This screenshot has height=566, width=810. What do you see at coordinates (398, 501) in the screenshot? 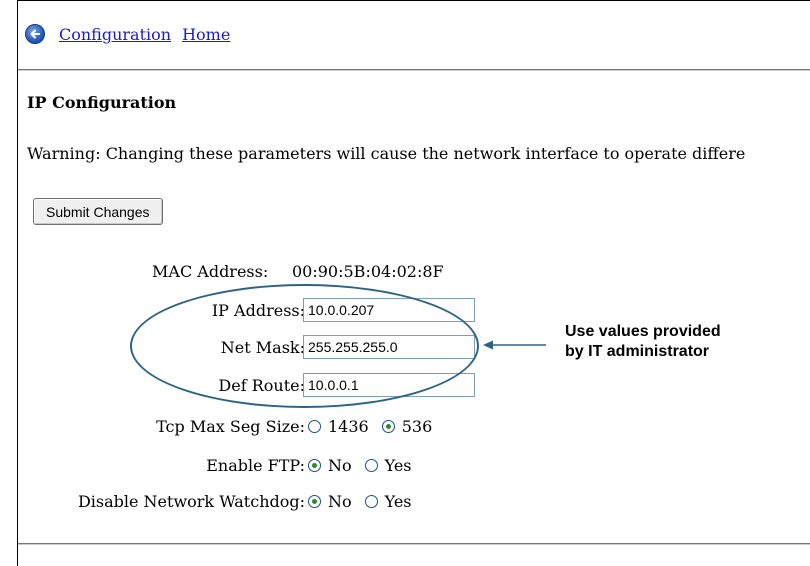
I see `watchdog-yes-label: Yes` at bounding box center [398, 501].